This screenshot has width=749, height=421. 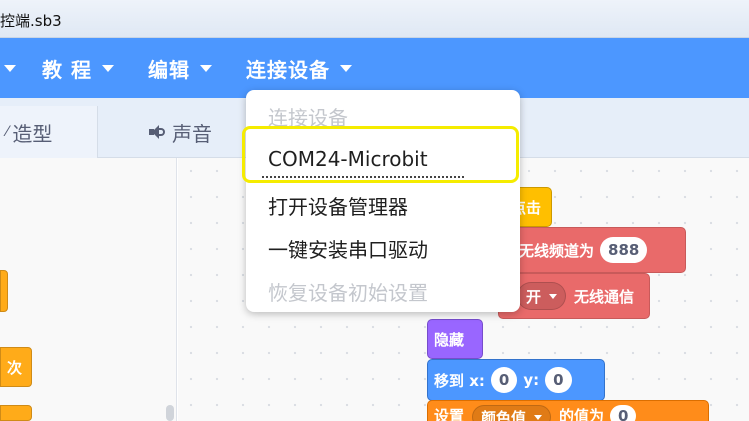 I want to click on watermark, so click(x=678, y=393).